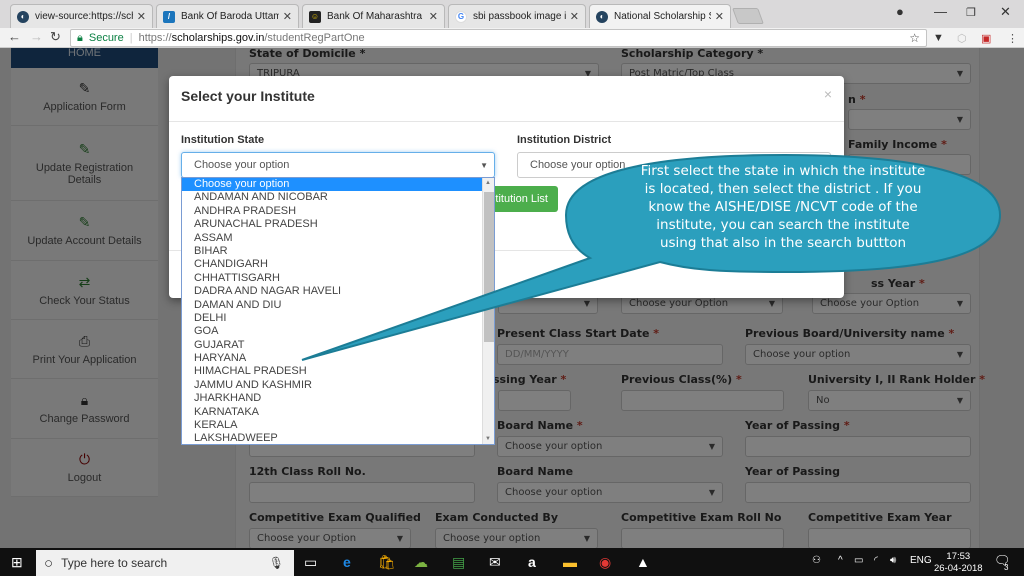  I want to click on dropdown-option: ASSAM, so click(338, 238).